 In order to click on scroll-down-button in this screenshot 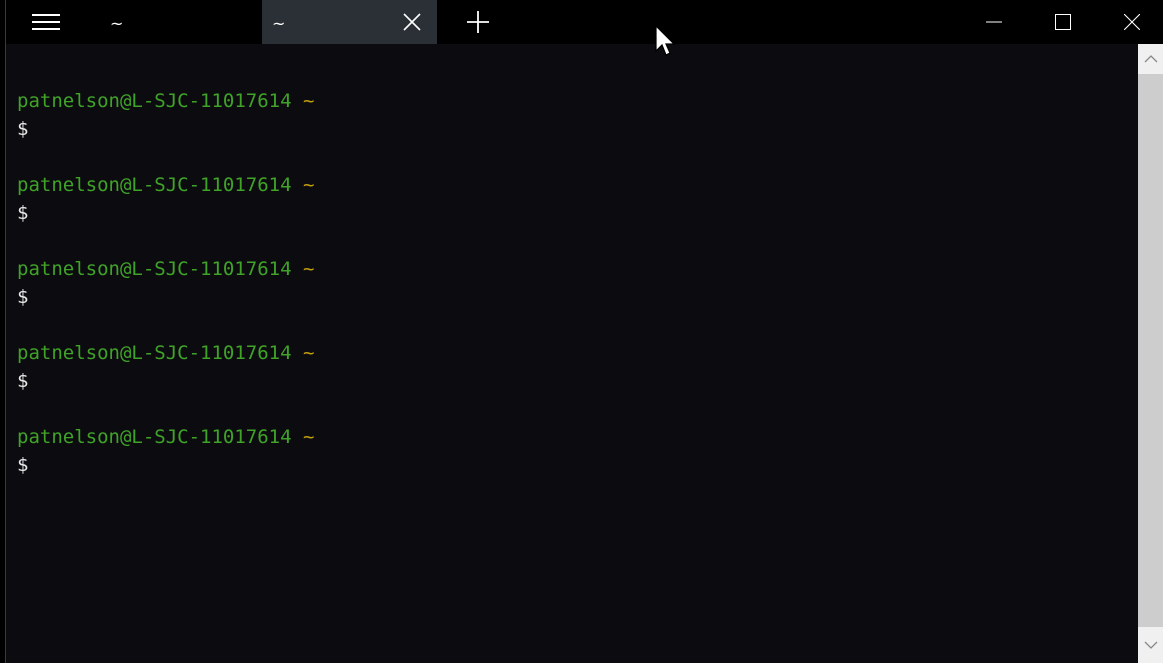, I will do `click(1150, 645)`.